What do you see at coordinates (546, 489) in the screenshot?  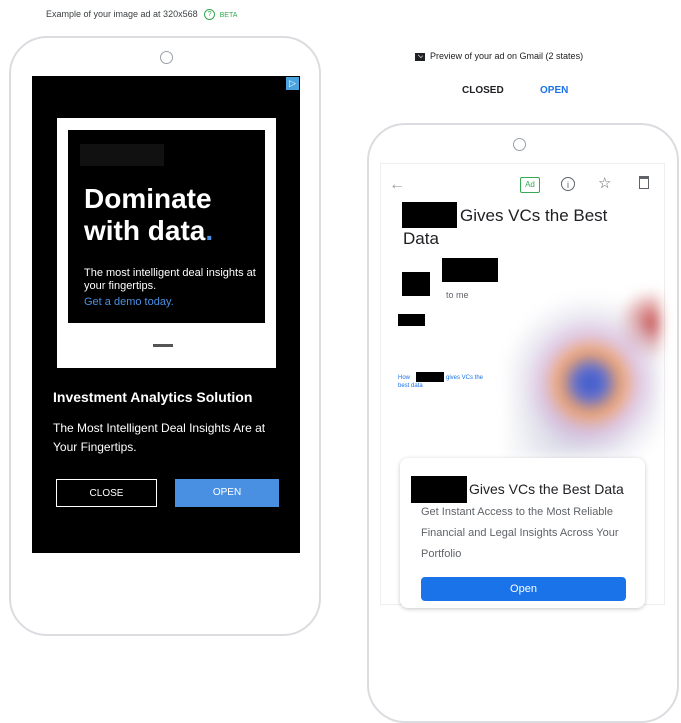 I see `card-title: Gives VCs the Best Data` at bounding box center [546, 489].